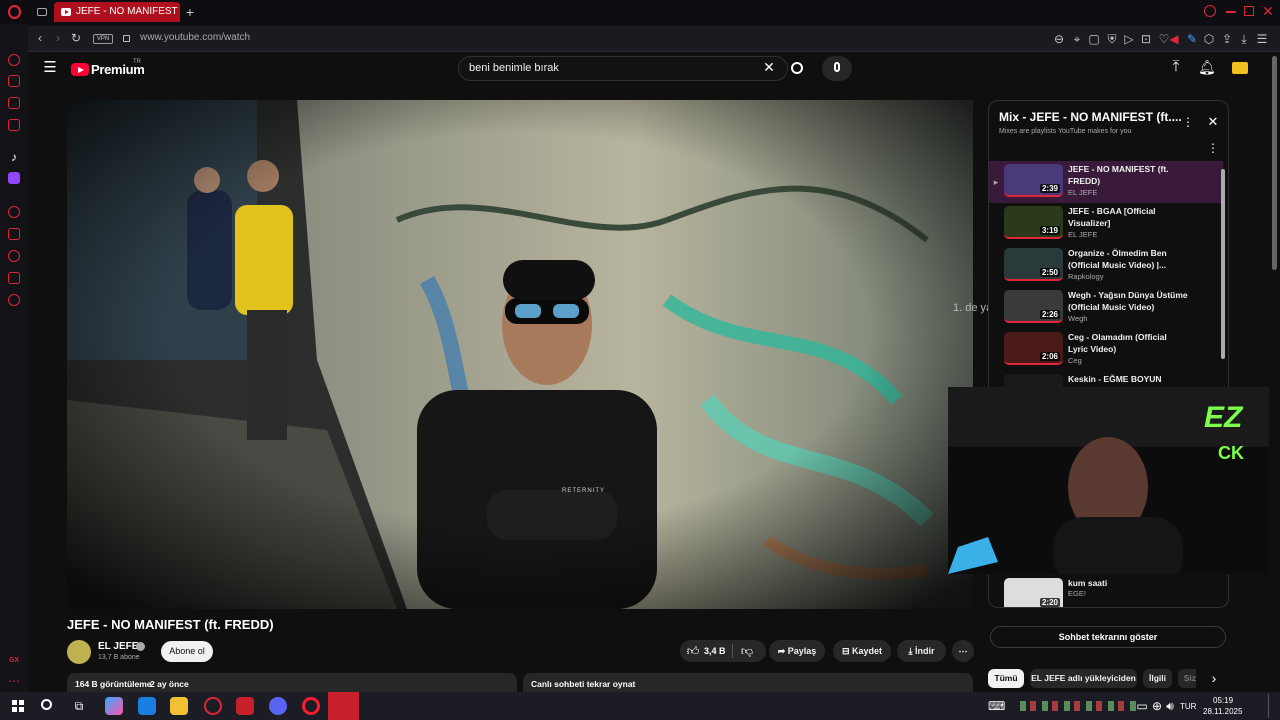  Describe the element at coordinates (1006, 678) in the screenshot. I see `chip-all: Tümü` at that location.